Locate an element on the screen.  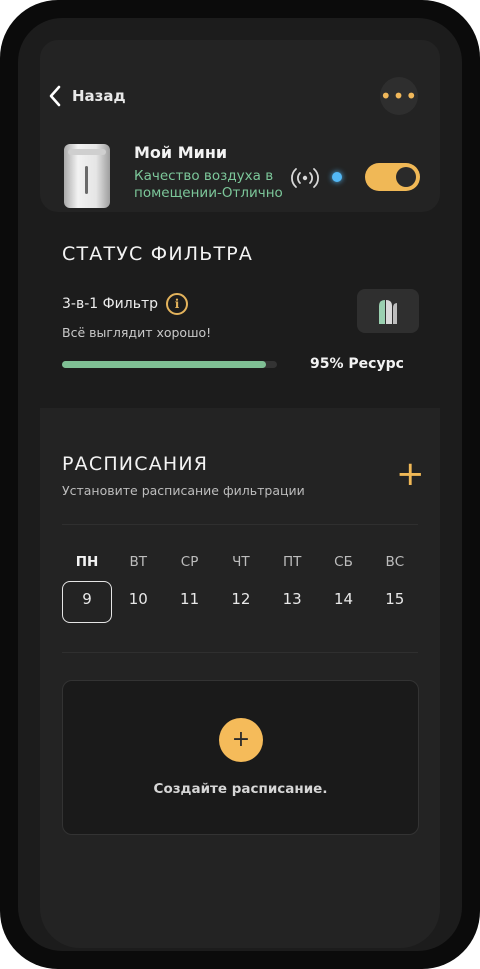
day-label: ВС is located at coordinates (395, 562).